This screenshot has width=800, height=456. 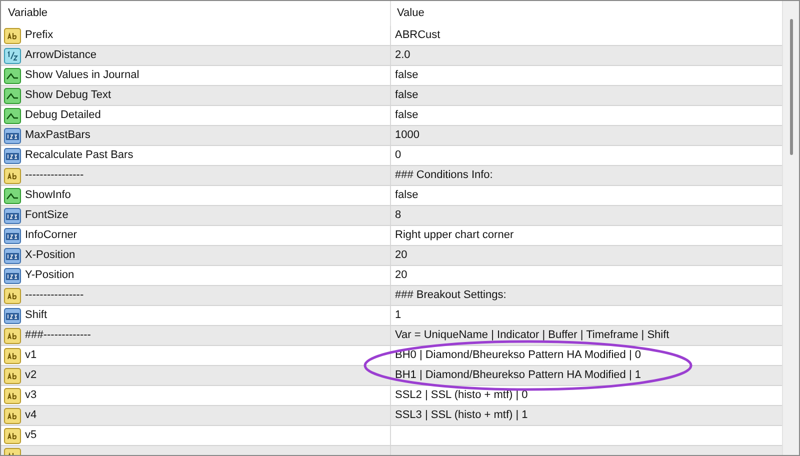 I want to click on variable-name: v5, so click(x=31, y=436).